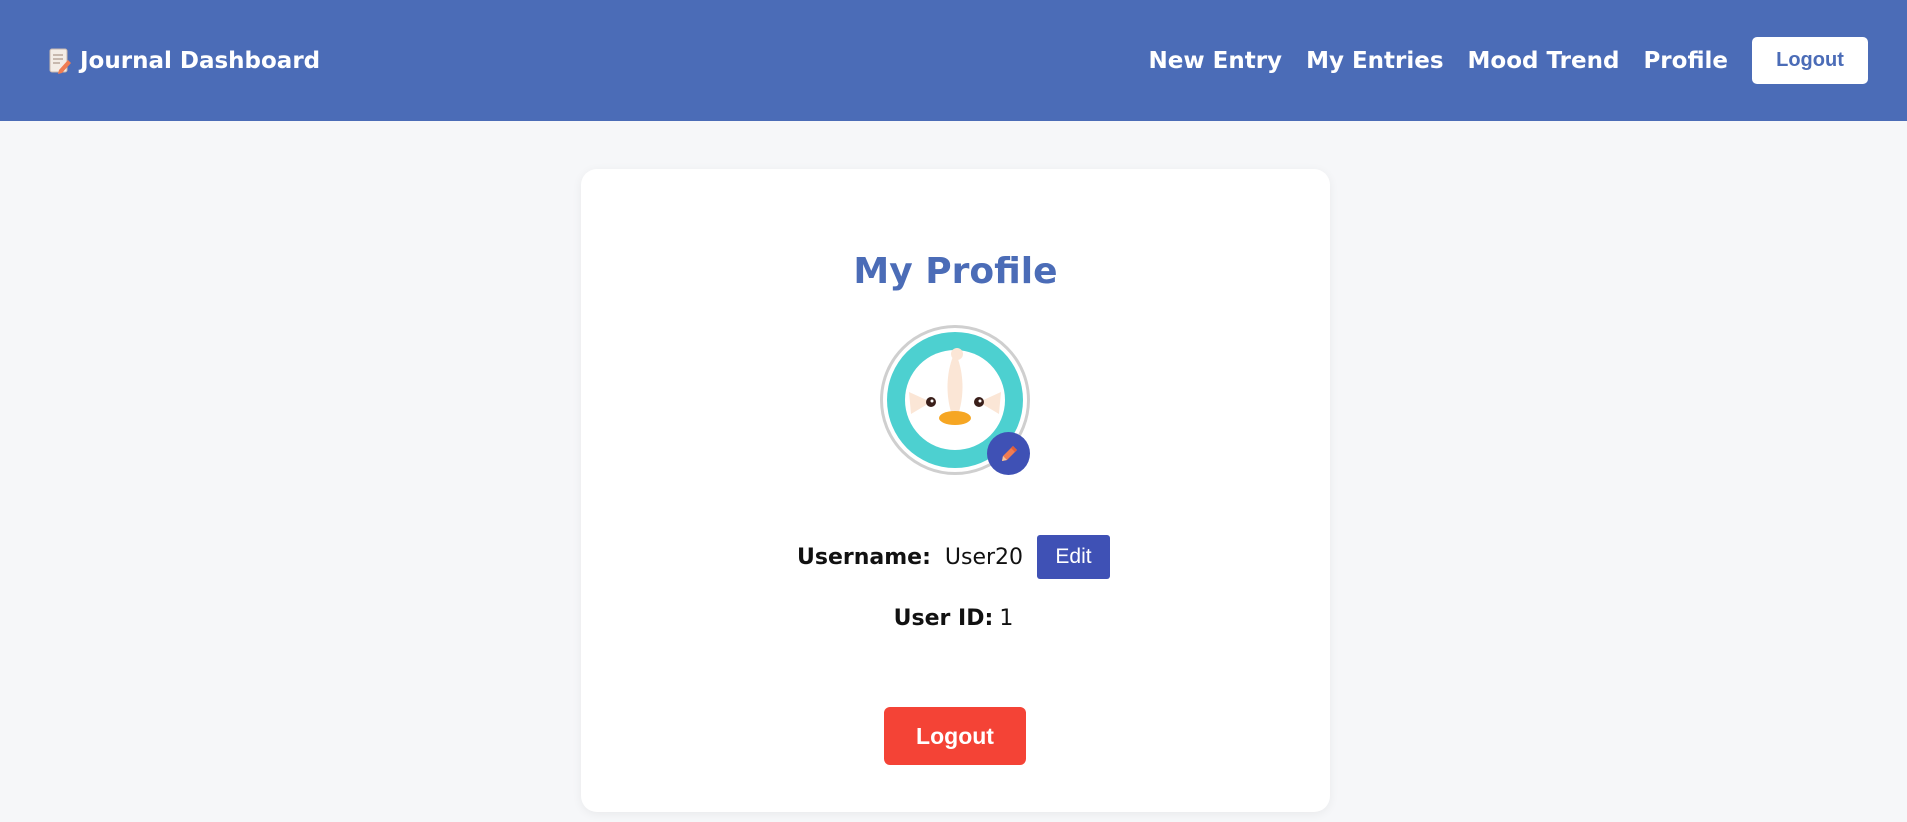 This screenshot has height=822, width=1907. What do you see at coordinates (1216, 61) in the screenshot?
I see `nav-new-entry: New Entry` at bounding box center [1216, 61].